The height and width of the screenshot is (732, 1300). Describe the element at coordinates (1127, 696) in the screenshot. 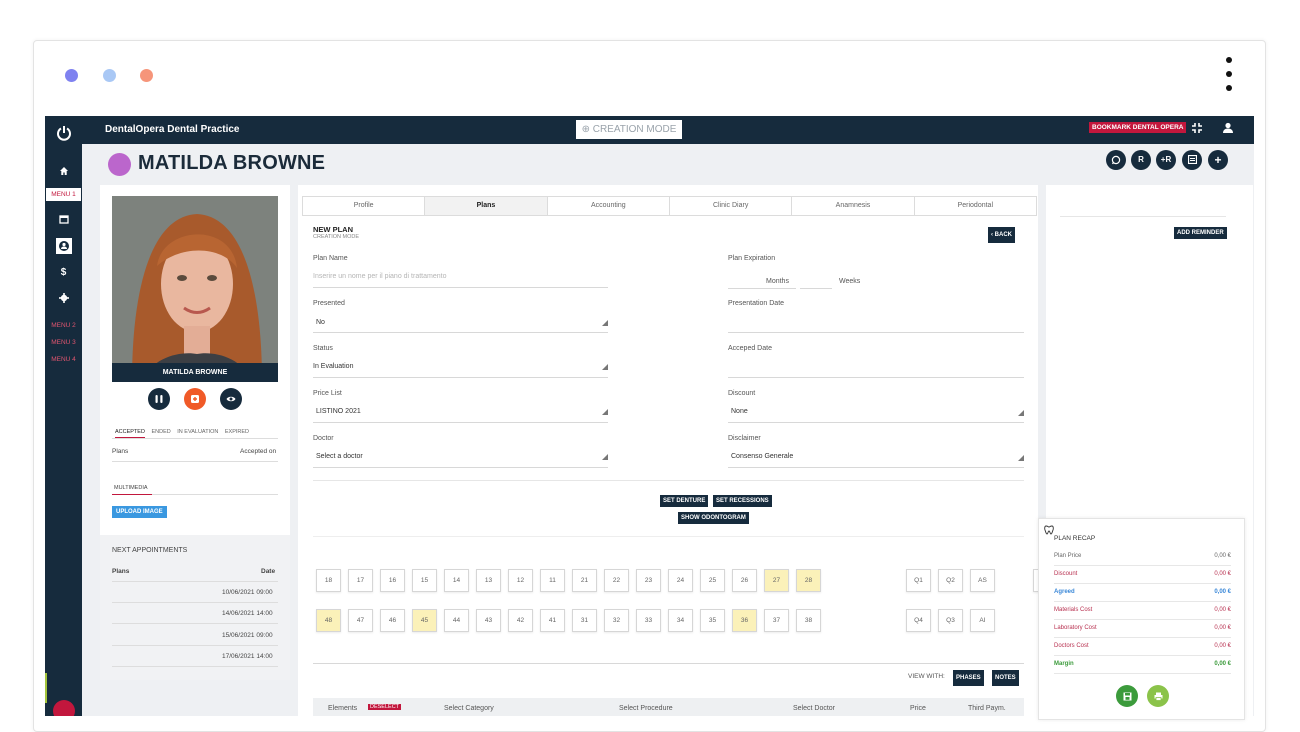

I see `save-icon` at that location.